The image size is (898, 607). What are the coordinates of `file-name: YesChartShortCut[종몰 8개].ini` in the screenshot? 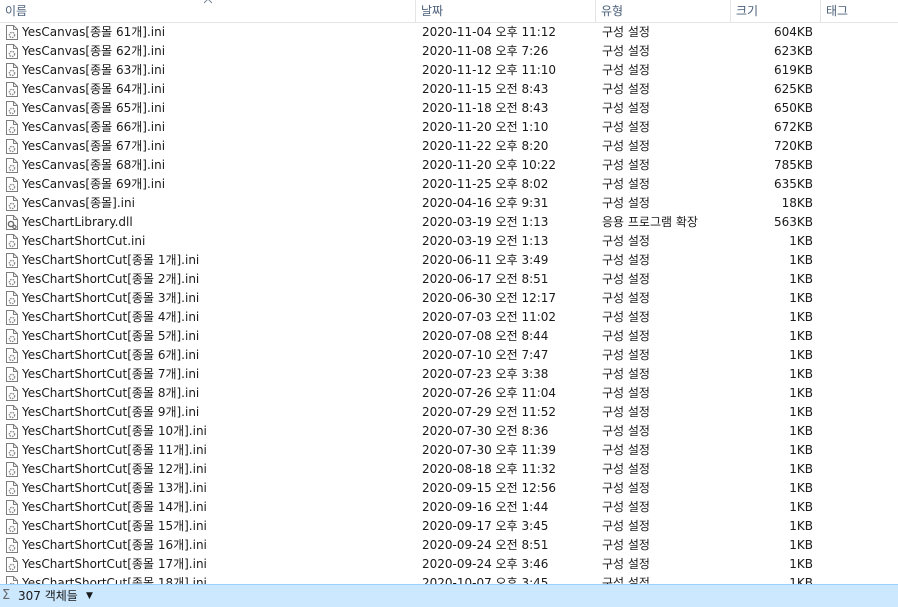 It's located at (111, 393).